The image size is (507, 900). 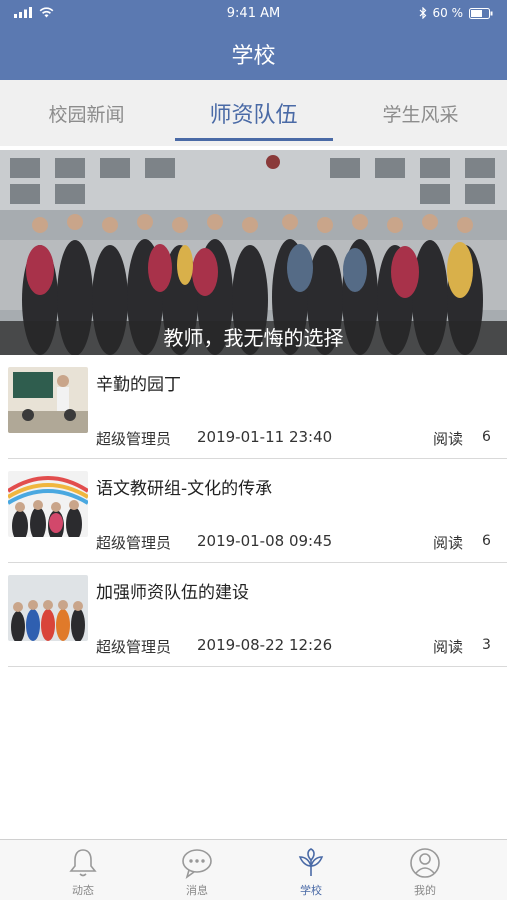 I want to click on battery-percent: 60 %, so click(x=448, y=13).